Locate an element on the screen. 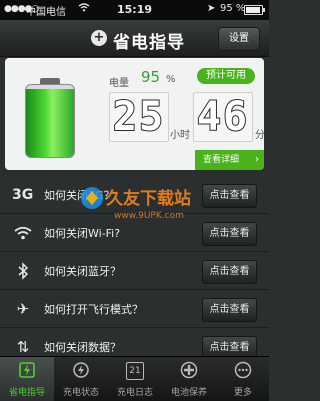 The image size is (320, 401). settings-button: 设置 is located at coordinates (239, 39).